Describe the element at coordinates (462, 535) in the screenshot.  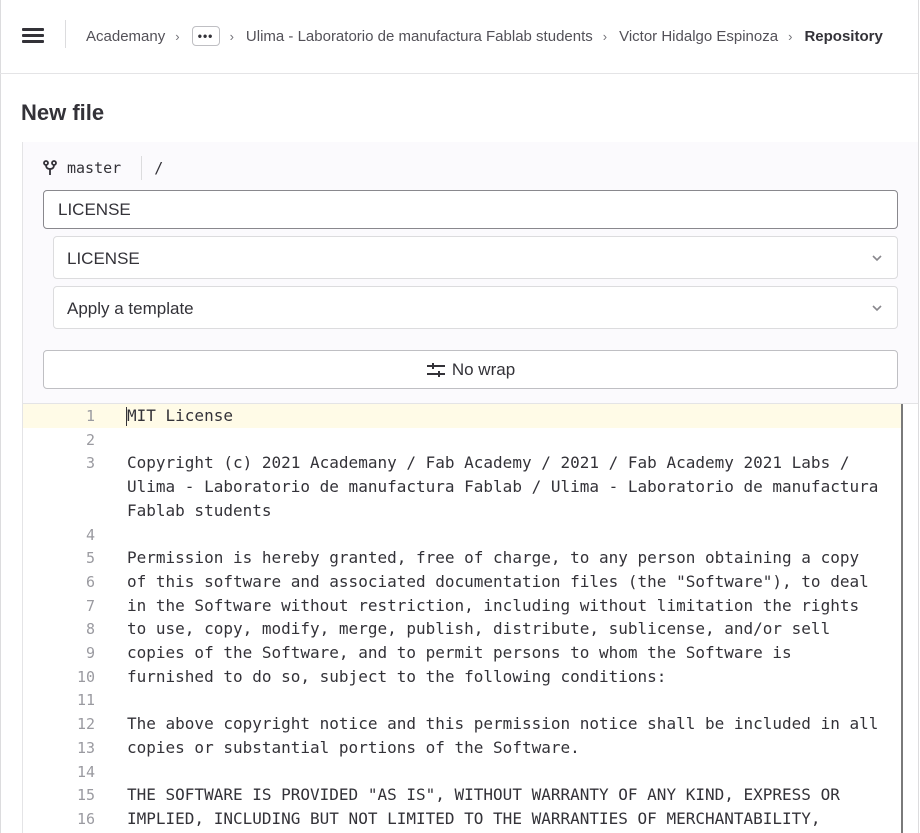
I see `code-line: 4` at that location.